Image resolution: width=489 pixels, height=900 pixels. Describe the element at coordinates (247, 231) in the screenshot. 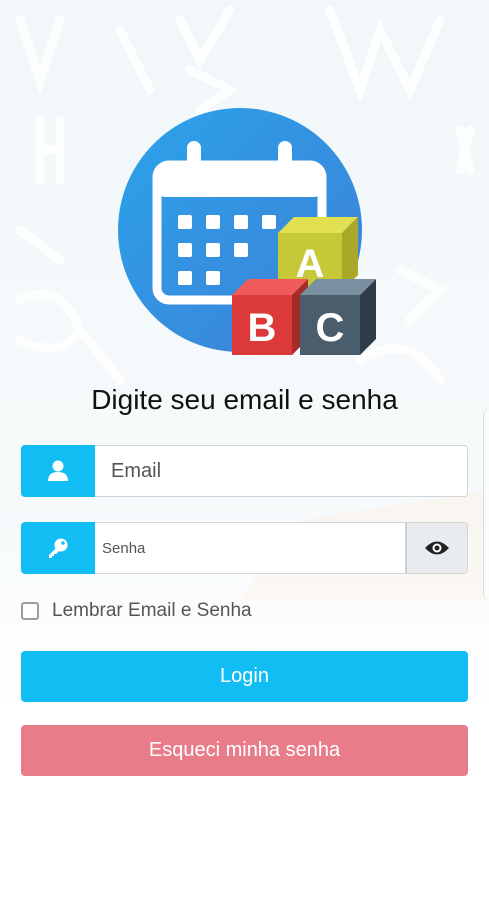

I see `calendar-abc-logo: A B C` at that location.